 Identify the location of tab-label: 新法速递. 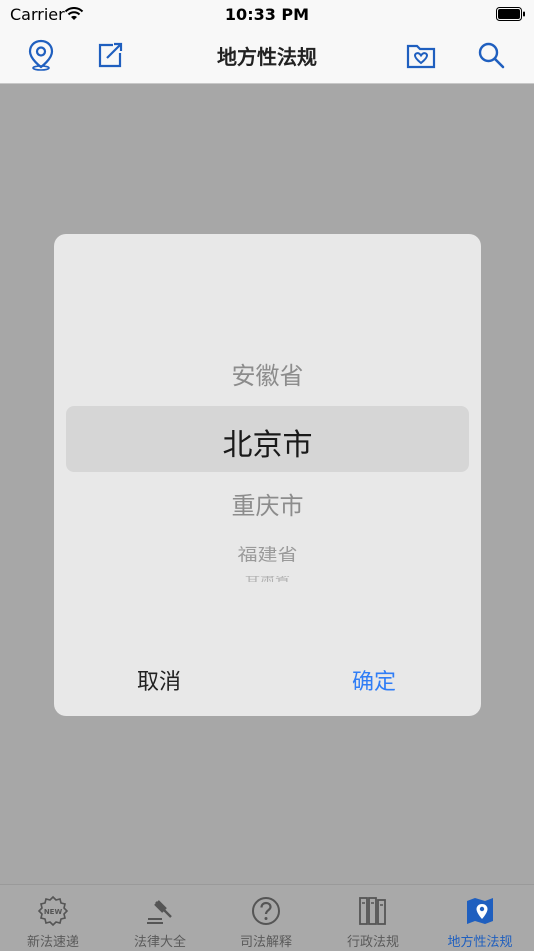
(52, 942).